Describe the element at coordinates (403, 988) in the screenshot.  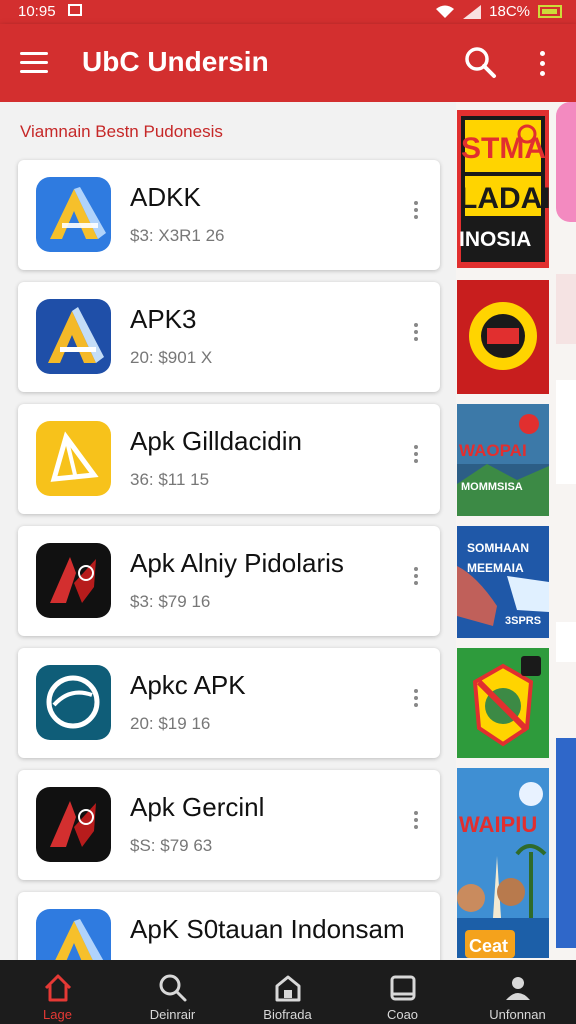
I see `square-icon` at that location.